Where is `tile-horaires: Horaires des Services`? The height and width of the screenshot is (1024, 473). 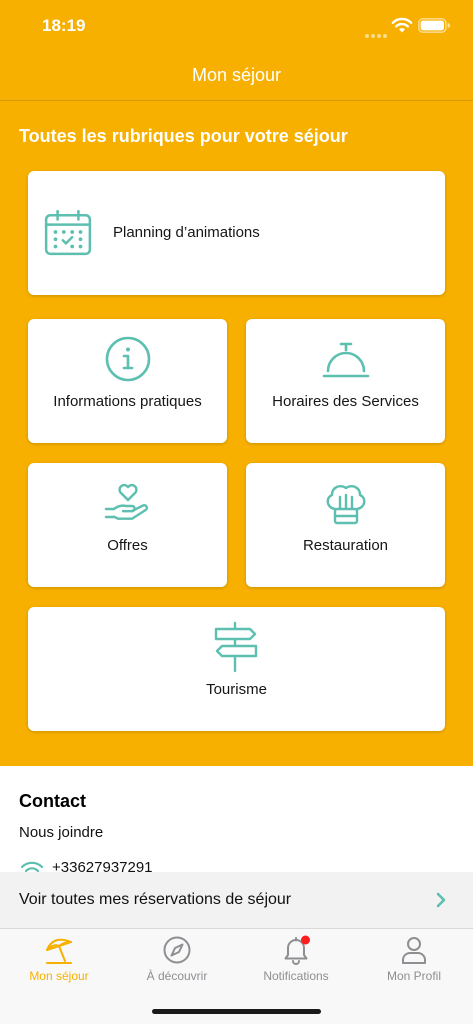 tile-horaires: Horaires des Services is located at coordinates (345, 381).